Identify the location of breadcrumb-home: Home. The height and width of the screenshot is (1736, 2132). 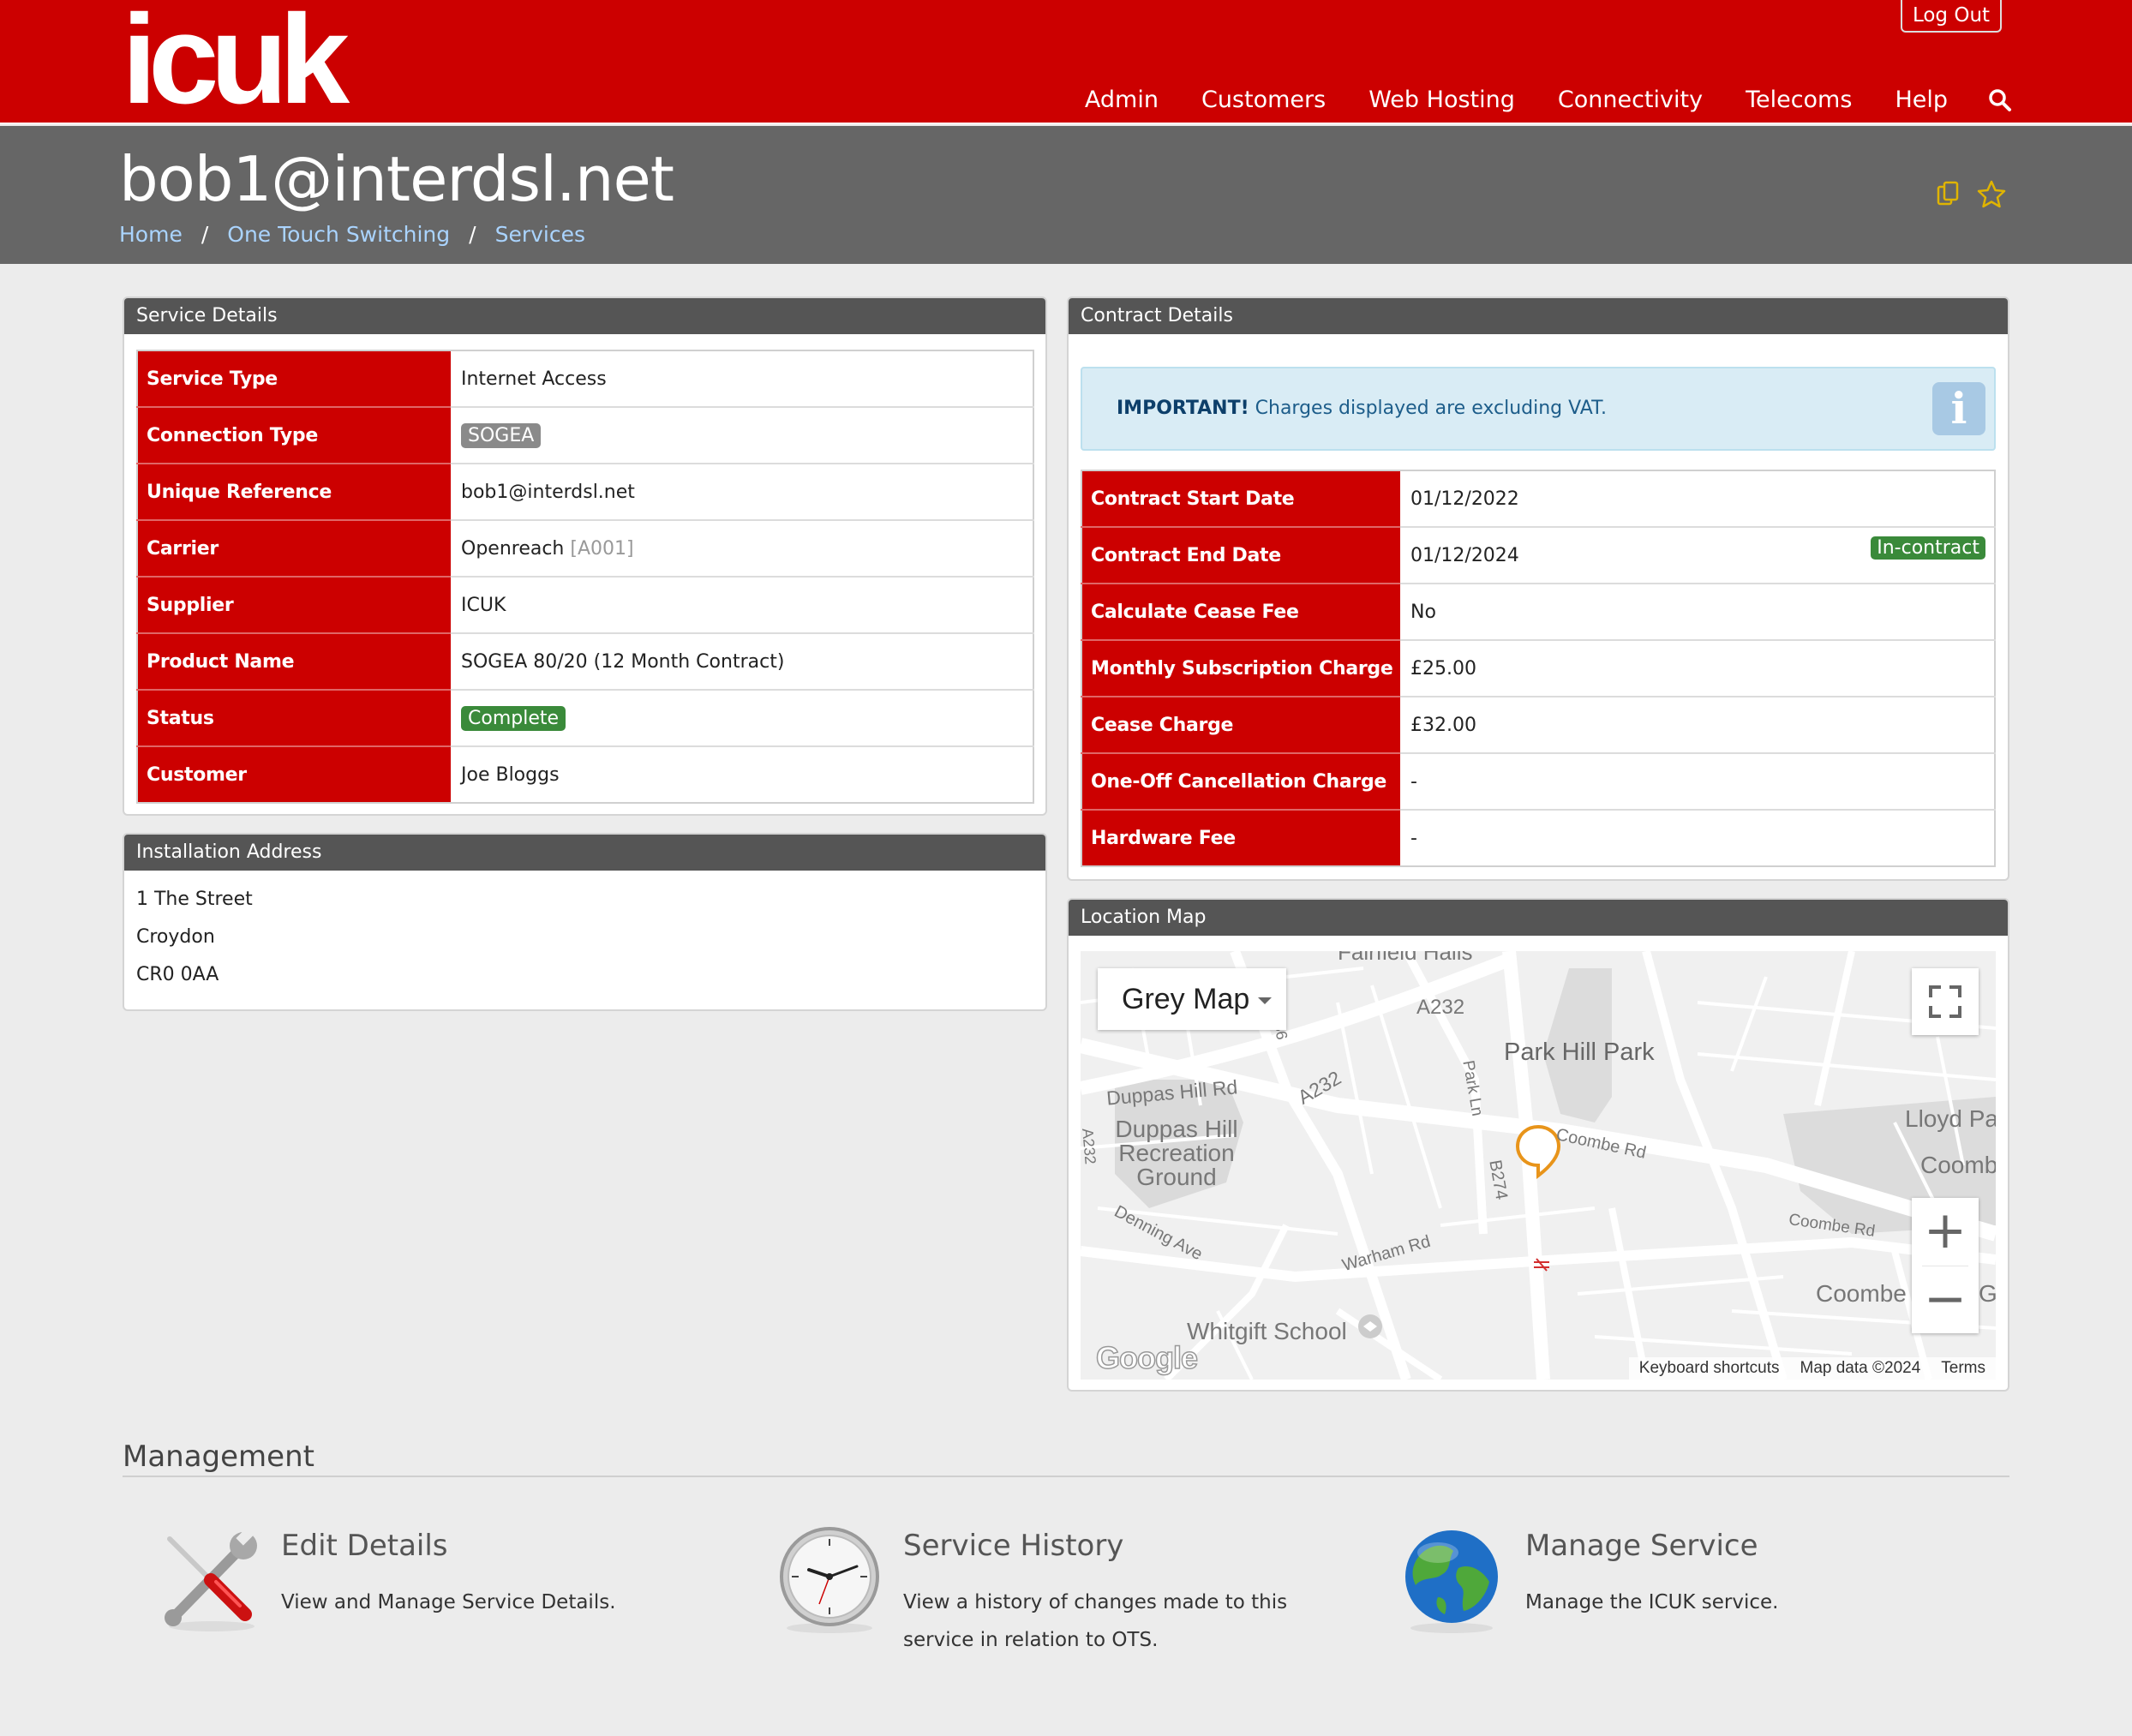
(151, 234).